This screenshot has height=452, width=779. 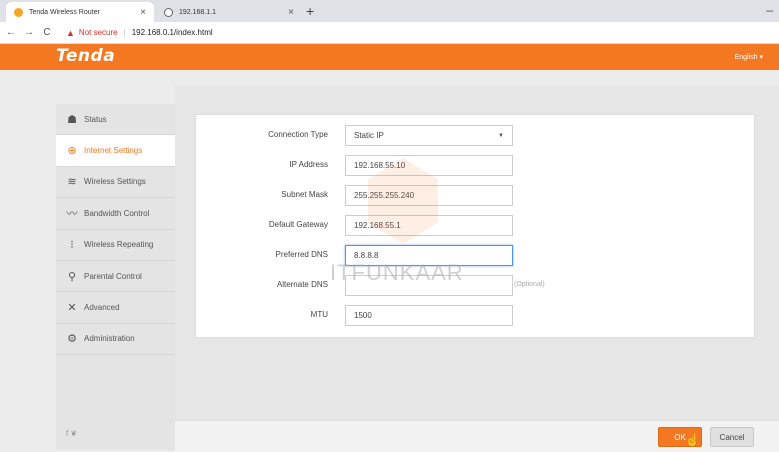 I want to click on watermark-text: ITFUNKAAR, so click(x=397, y=272).